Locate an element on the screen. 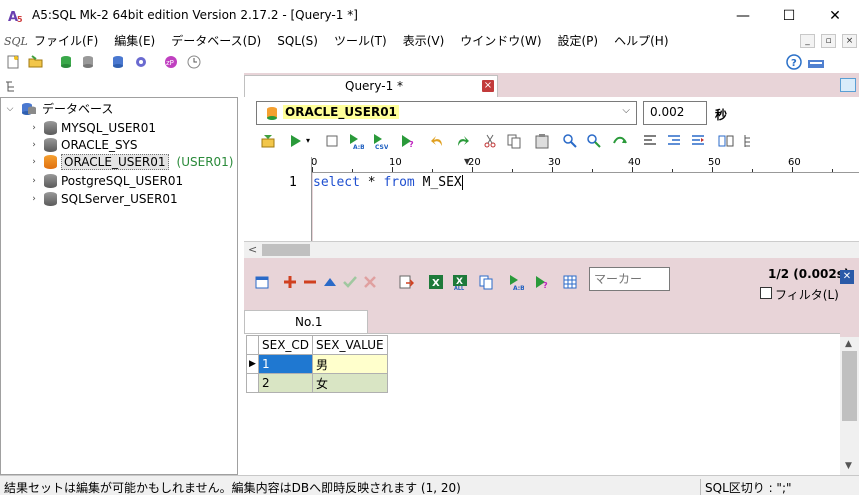 The image size is (859, 495). ruler-tick is located at coordinates (472, 169).